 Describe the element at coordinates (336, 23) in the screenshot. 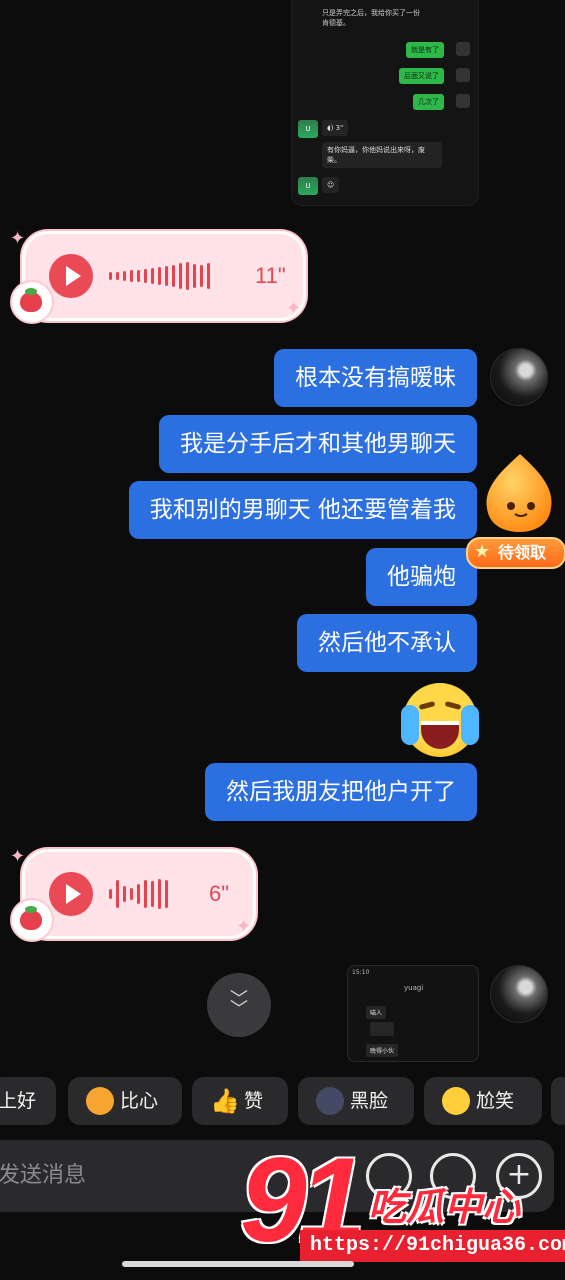

I see `shot-text-line: 肯德基。` at that location.